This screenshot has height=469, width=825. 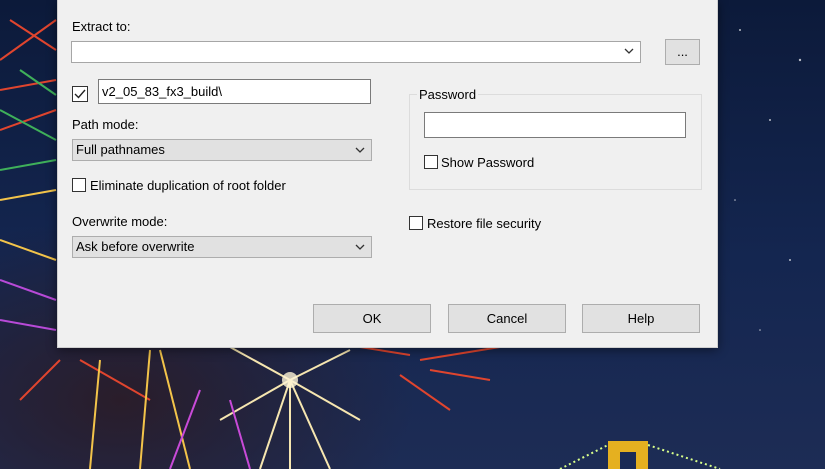 What do you see at coordinates (105, 124) in the screenshot?
I see `path-mode-label: Path mode:` at bounding box center [105, 124].